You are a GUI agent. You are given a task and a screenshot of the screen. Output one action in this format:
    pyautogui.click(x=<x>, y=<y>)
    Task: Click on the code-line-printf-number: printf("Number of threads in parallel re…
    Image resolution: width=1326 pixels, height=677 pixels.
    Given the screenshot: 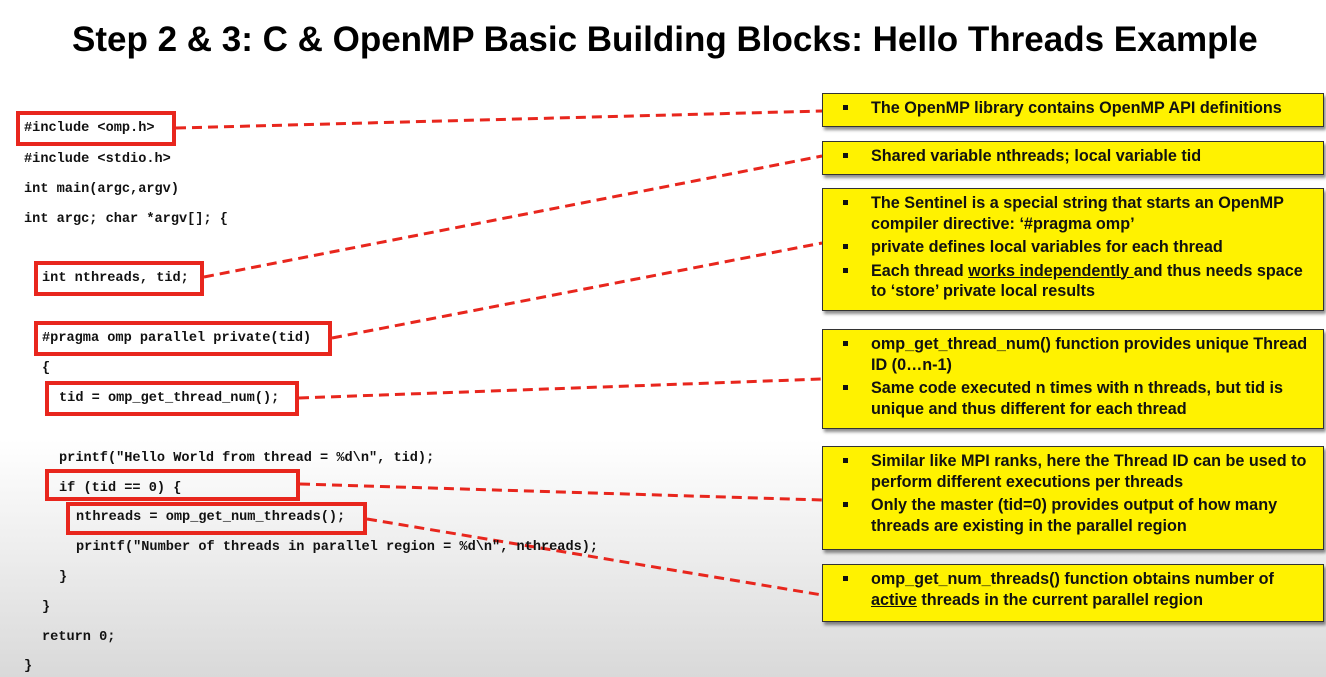 What is the action you would take?
    pyautogui.click(x=337, y=547)
    